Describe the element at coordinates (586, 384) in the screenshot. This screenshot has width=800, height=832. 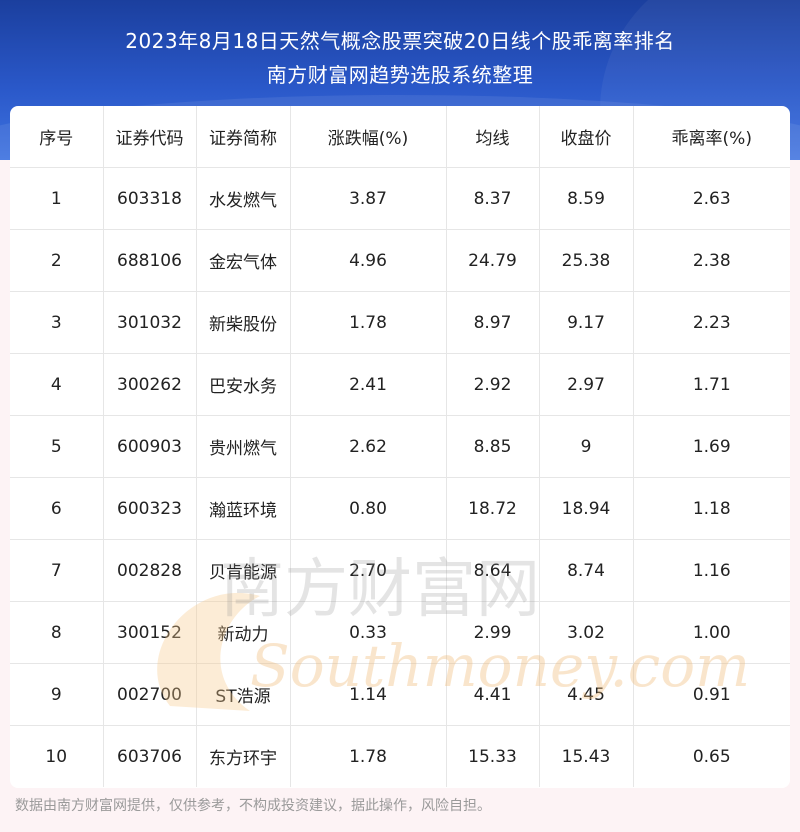
I see `cell-close: 2.97` at that location.